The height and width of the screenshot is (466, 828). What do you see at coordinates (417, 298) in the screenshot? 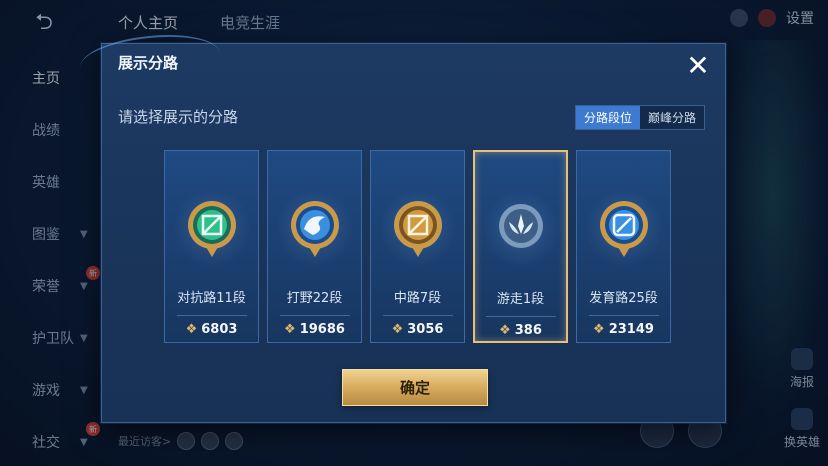
I see `lane-name: 中路7段` at bounding box center [417, 298].